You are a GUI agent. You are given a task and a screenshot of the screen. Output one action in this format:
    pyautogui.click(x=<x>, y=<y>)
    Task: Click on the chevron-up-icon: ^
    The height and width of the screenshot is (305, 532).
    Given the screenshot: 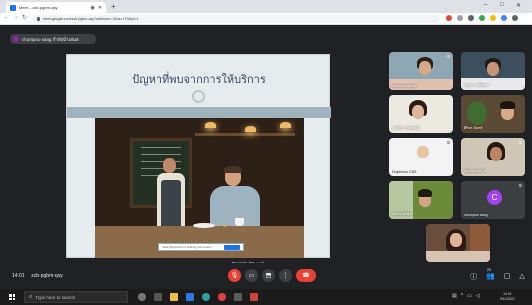 What is the action you would take?
    pyautogui.click(x=462, y=296)
    